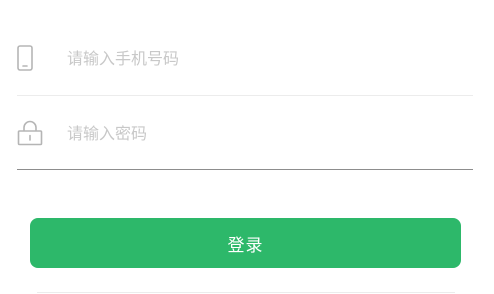 Image resolution: width=494 pixels, height=294 pixels. I want to click on login-button: 登录, so click(245, 243).